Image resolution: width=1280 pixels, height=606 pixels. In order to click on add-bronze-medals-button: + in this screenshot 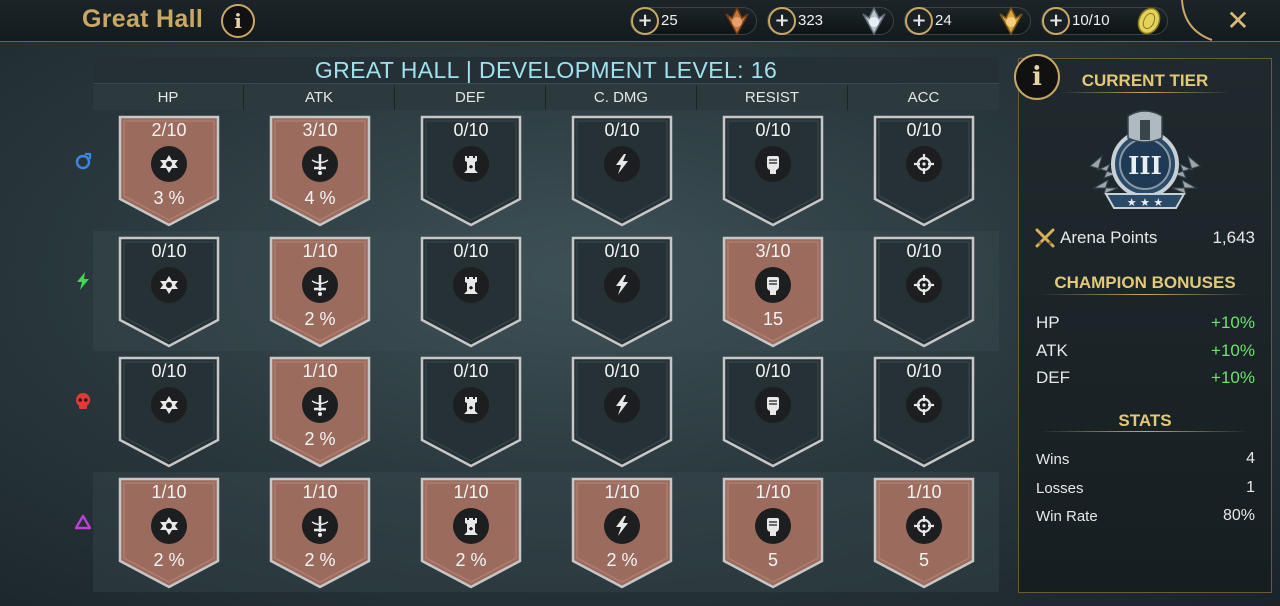, I will do `click(645, 21)`.